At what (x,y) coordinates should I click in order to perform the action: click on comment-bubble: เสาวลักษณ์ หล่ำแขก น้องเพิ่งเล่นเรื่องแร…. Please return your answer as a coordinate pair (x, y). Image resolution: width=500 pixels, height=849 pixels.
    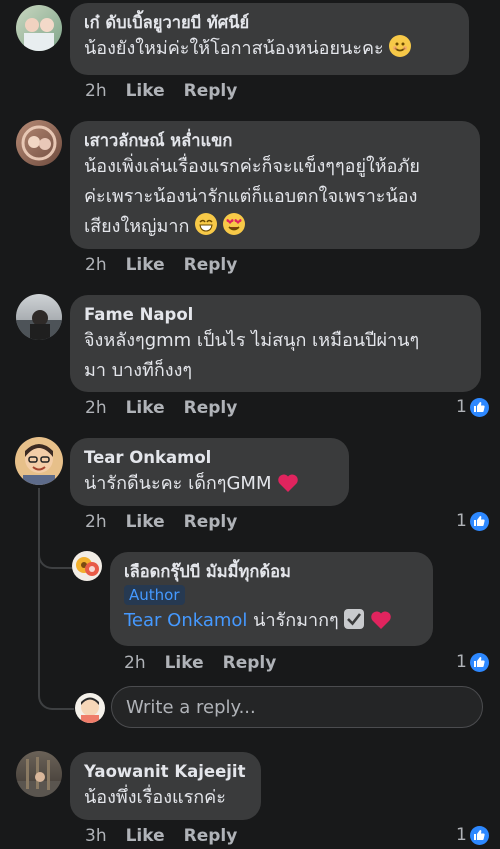
    Looking at the image, I should click on (275, 185).